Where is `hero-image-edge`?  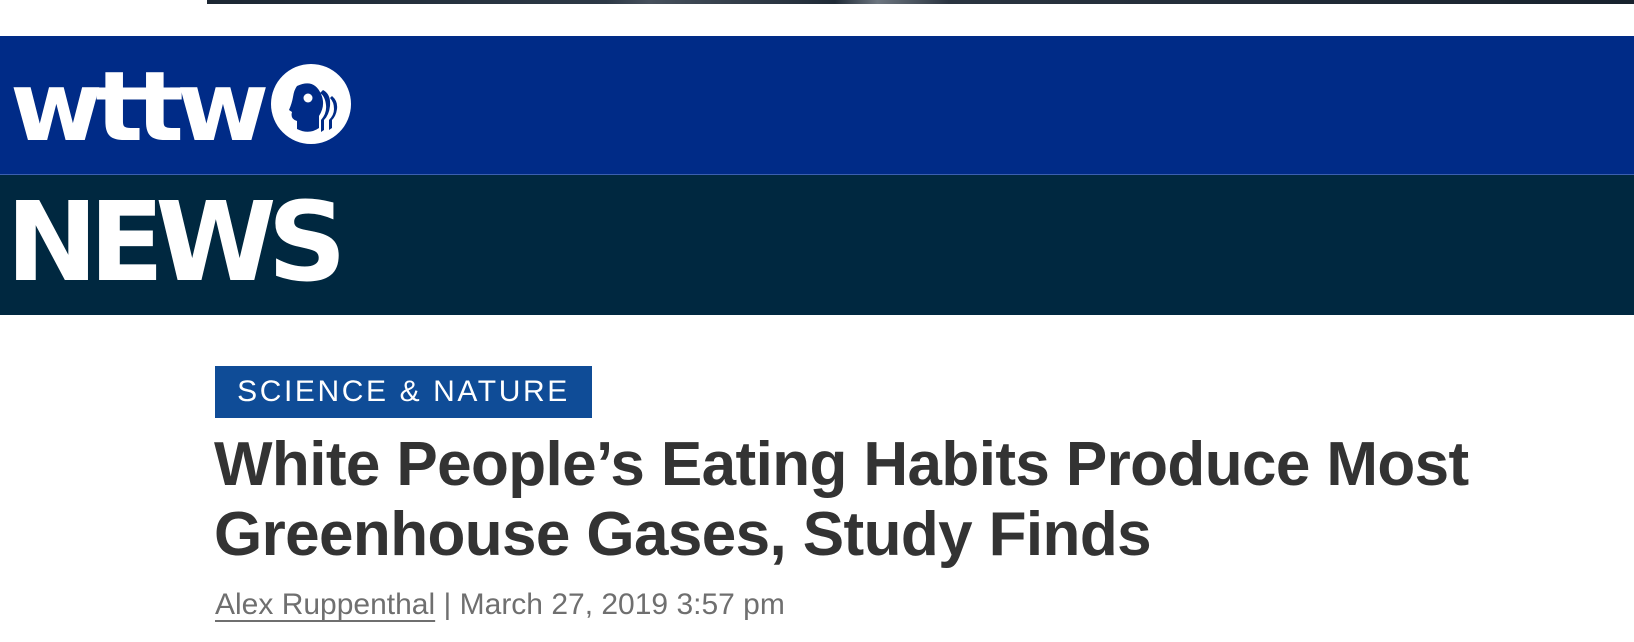
hero-image-edge is located at coordinates (920, 2).